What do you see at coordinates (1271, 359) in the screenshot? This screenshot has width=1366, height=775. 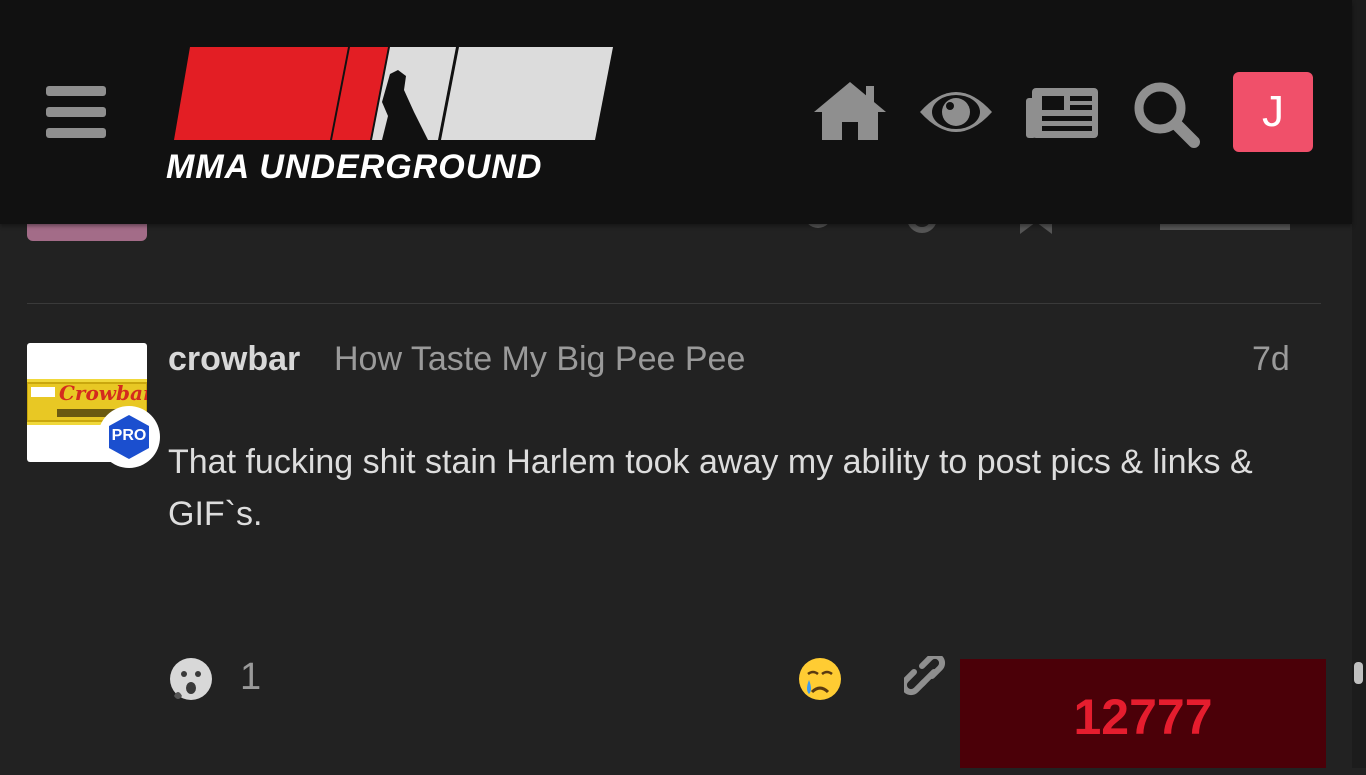 I see `post-date: 7d` at bounding box center [1271, 359].